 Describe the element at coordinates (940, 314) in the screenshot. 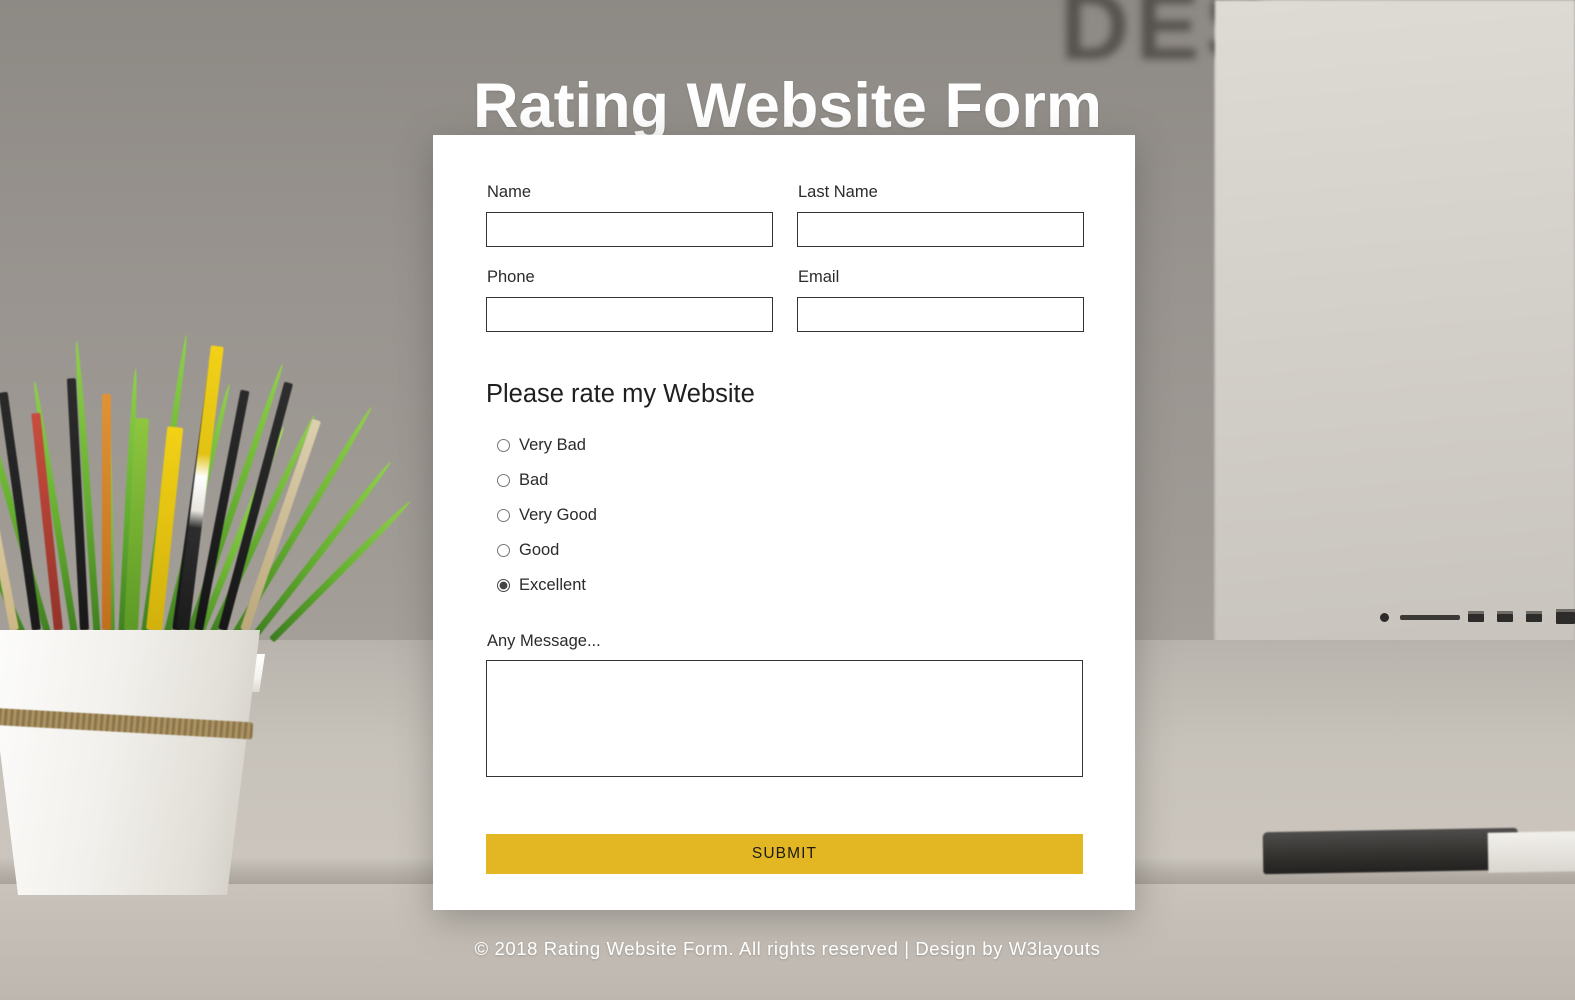

I see `email-input` at that location.